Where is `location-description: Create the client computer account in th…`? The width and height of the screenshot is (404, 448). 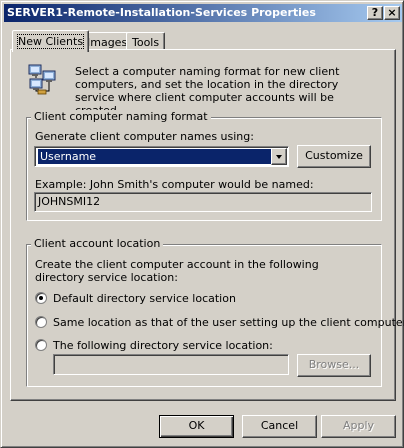 location-description: Create the client computer account in th… is located at coordinates (177, 271).